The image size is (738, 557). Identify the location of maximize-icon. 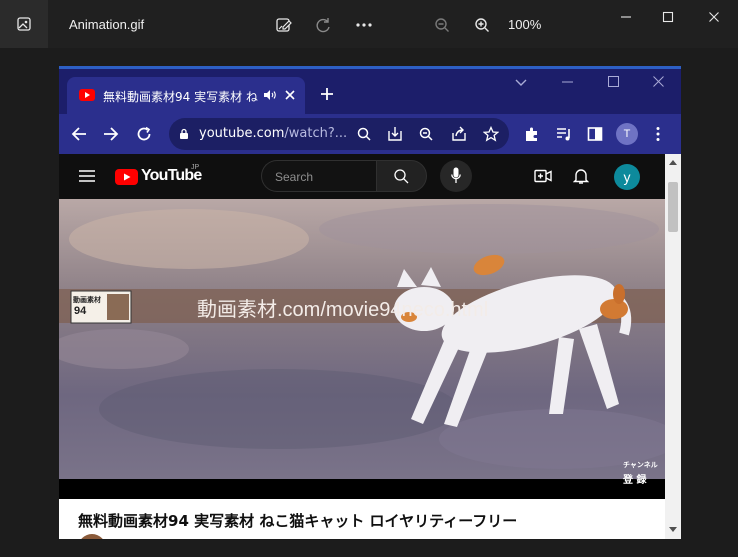
(668, 17).